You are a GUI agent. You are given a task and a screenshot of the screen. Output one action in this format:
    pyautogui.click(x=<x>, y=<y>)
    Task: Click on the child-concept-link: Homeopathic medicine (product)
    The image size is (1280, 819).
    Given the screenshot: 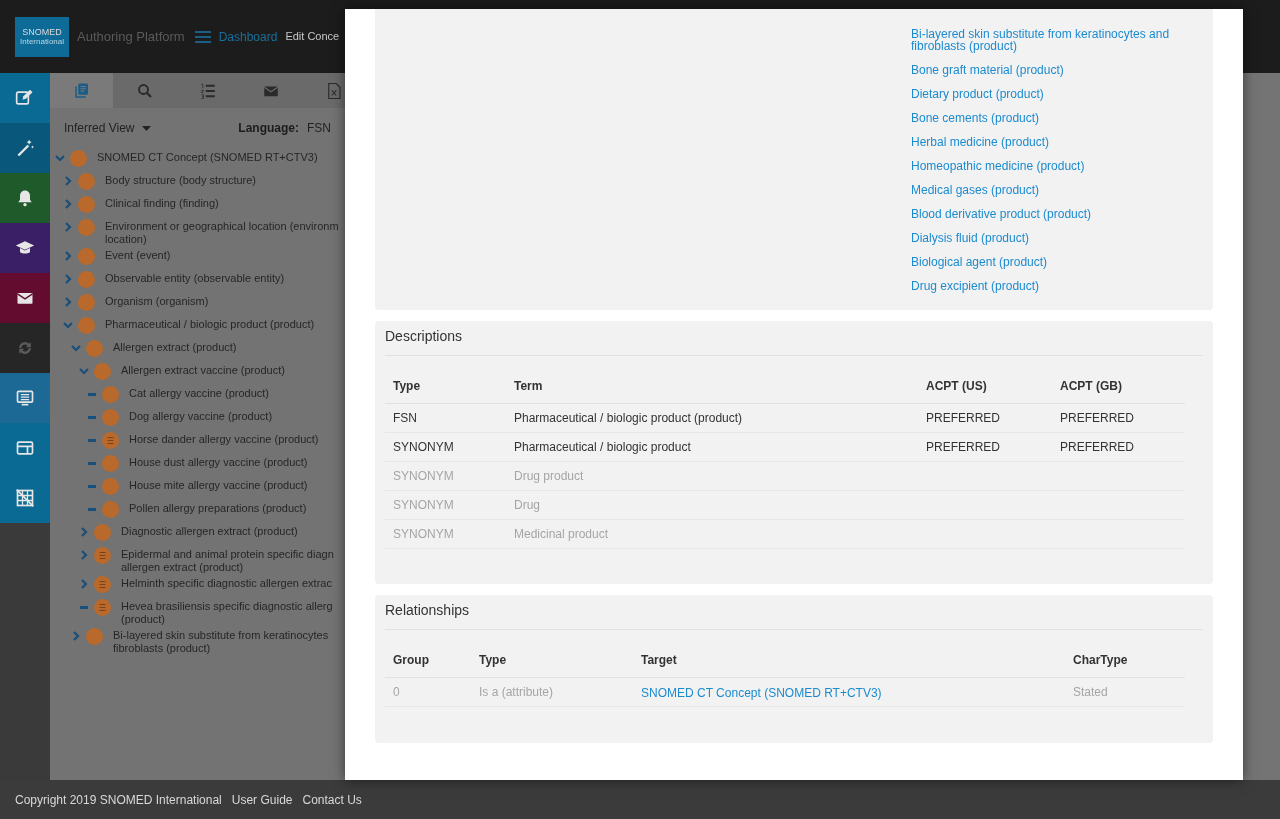 What is the action you would take?
    pyautogui.click(x=1046, y=166)
    